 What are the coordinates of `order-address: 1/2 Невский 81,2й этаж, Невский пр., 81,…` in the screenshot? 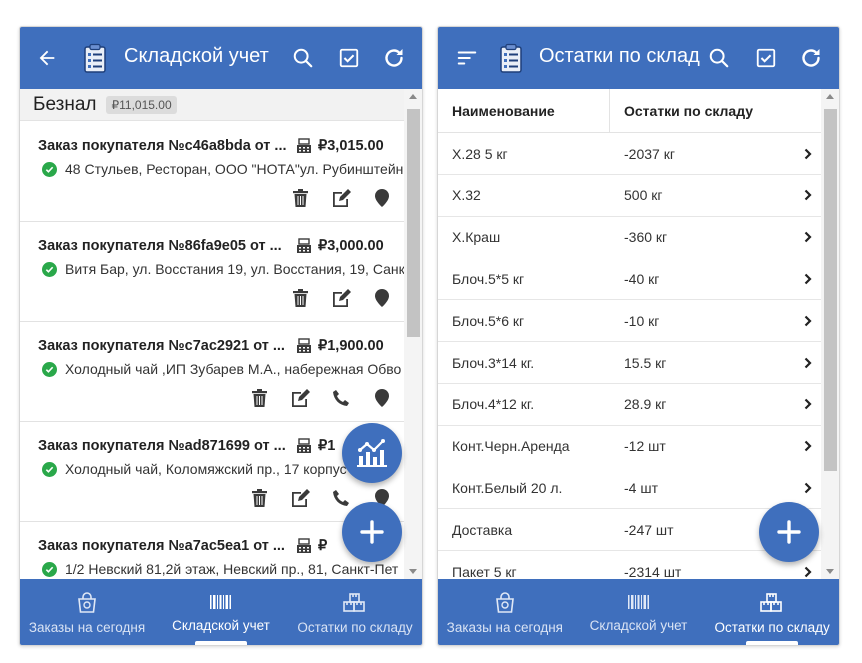 It's located at (232, 569).